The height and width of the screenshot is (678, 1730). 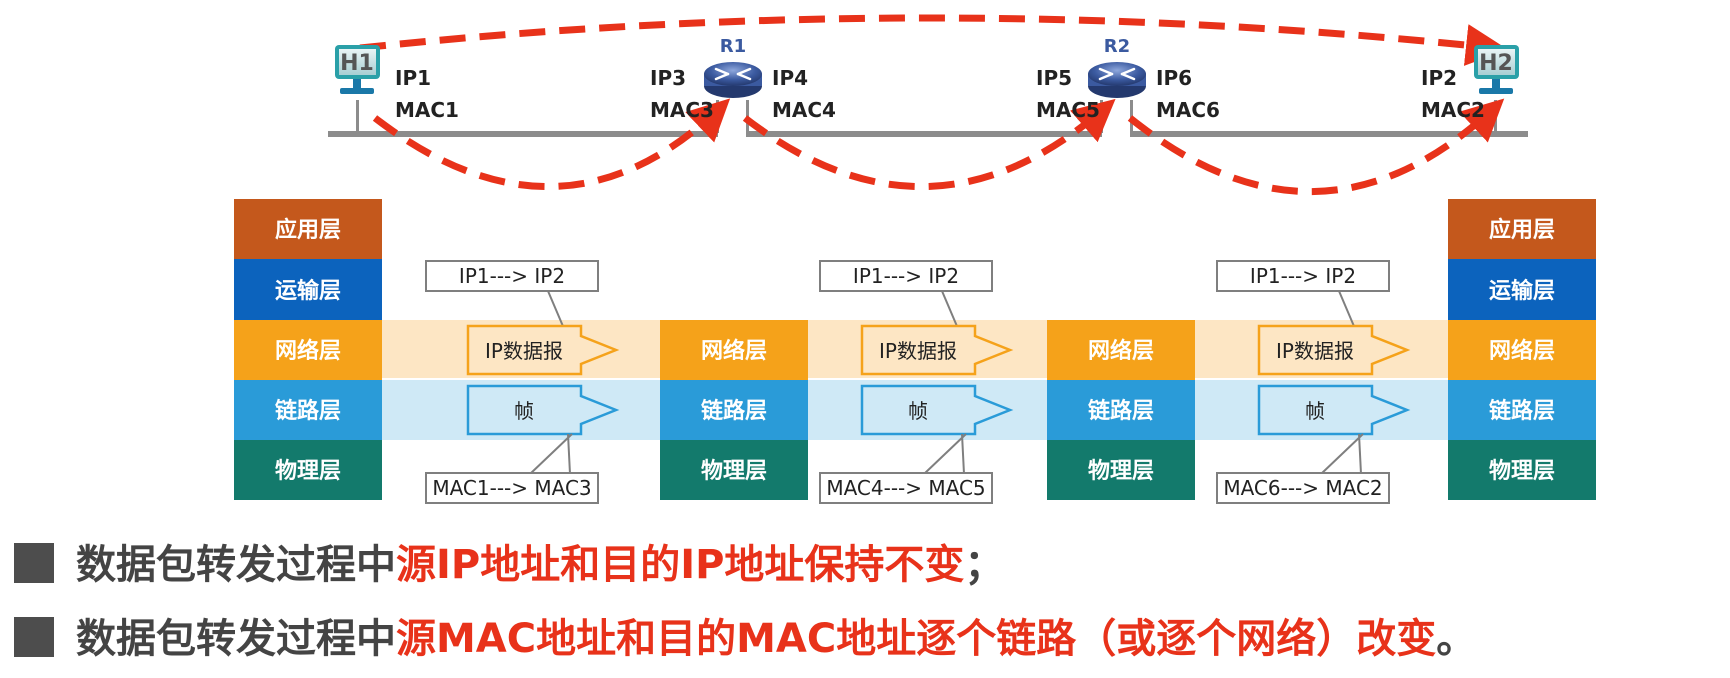 I want to click on hop-2-frame-label: 帧, so click(x=918, y=411).